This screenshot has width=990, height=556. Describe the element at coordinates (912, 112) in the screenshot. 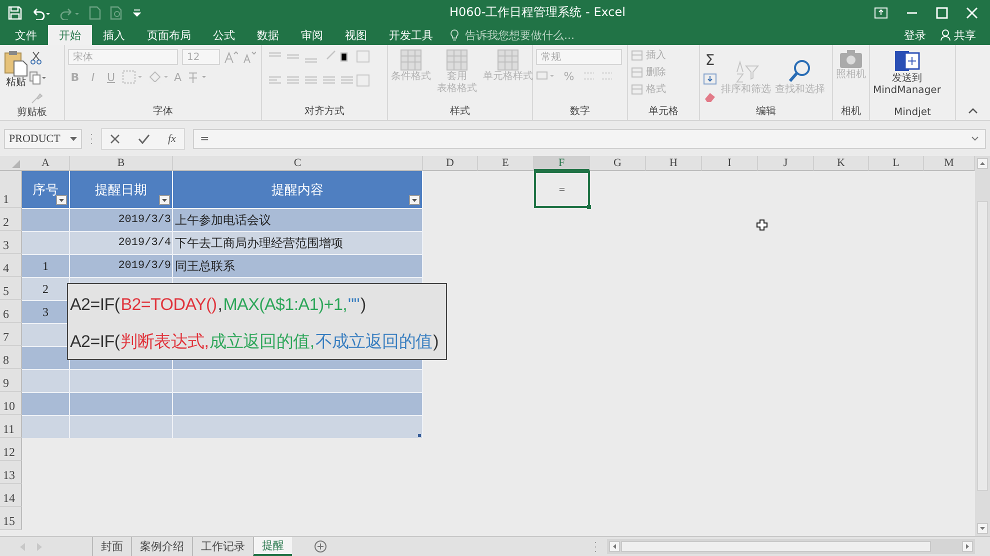

I see `group-label: Mindjet` at that location.